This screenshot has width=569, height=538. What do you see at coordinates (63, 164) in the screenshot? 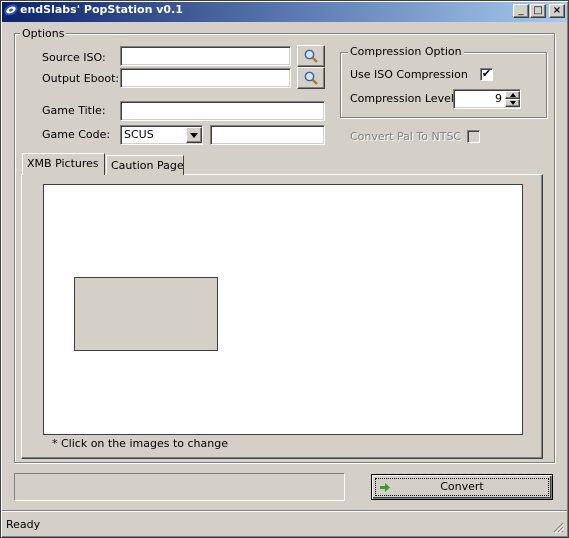
I see `tab-xmb-pictures: XMB Pictures` at bounding box center [63, 164].